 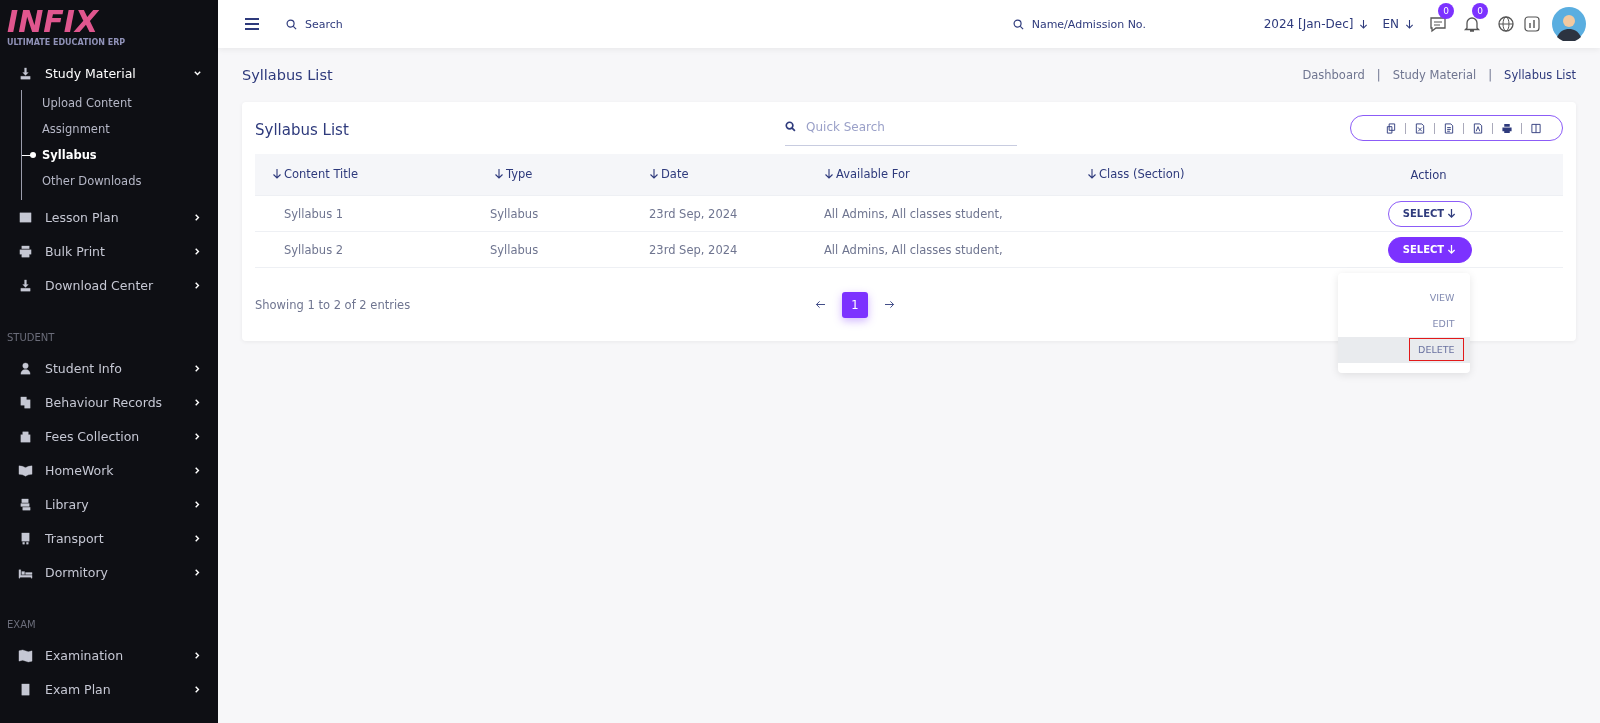 I want to click on avatar-icon, so click(x=1569, y=24).